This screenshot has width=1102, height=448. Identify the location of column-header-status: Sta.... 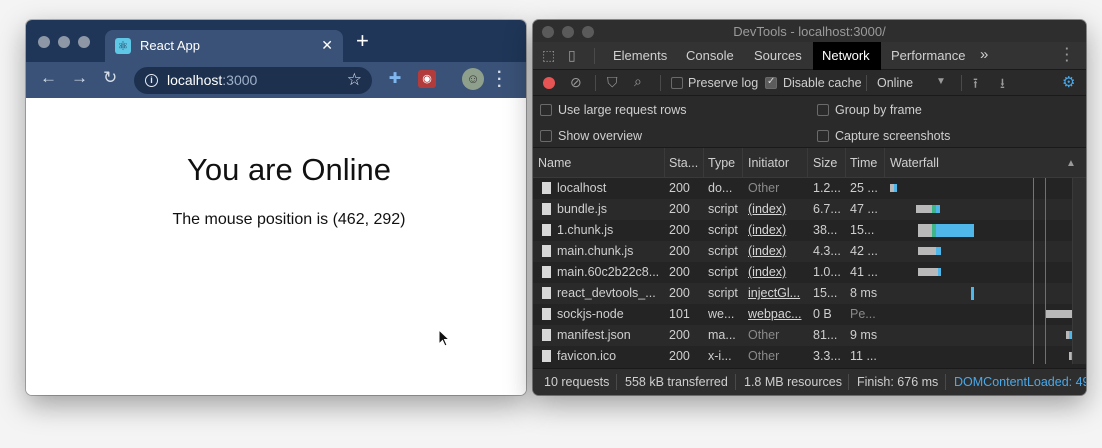
(683, 163).